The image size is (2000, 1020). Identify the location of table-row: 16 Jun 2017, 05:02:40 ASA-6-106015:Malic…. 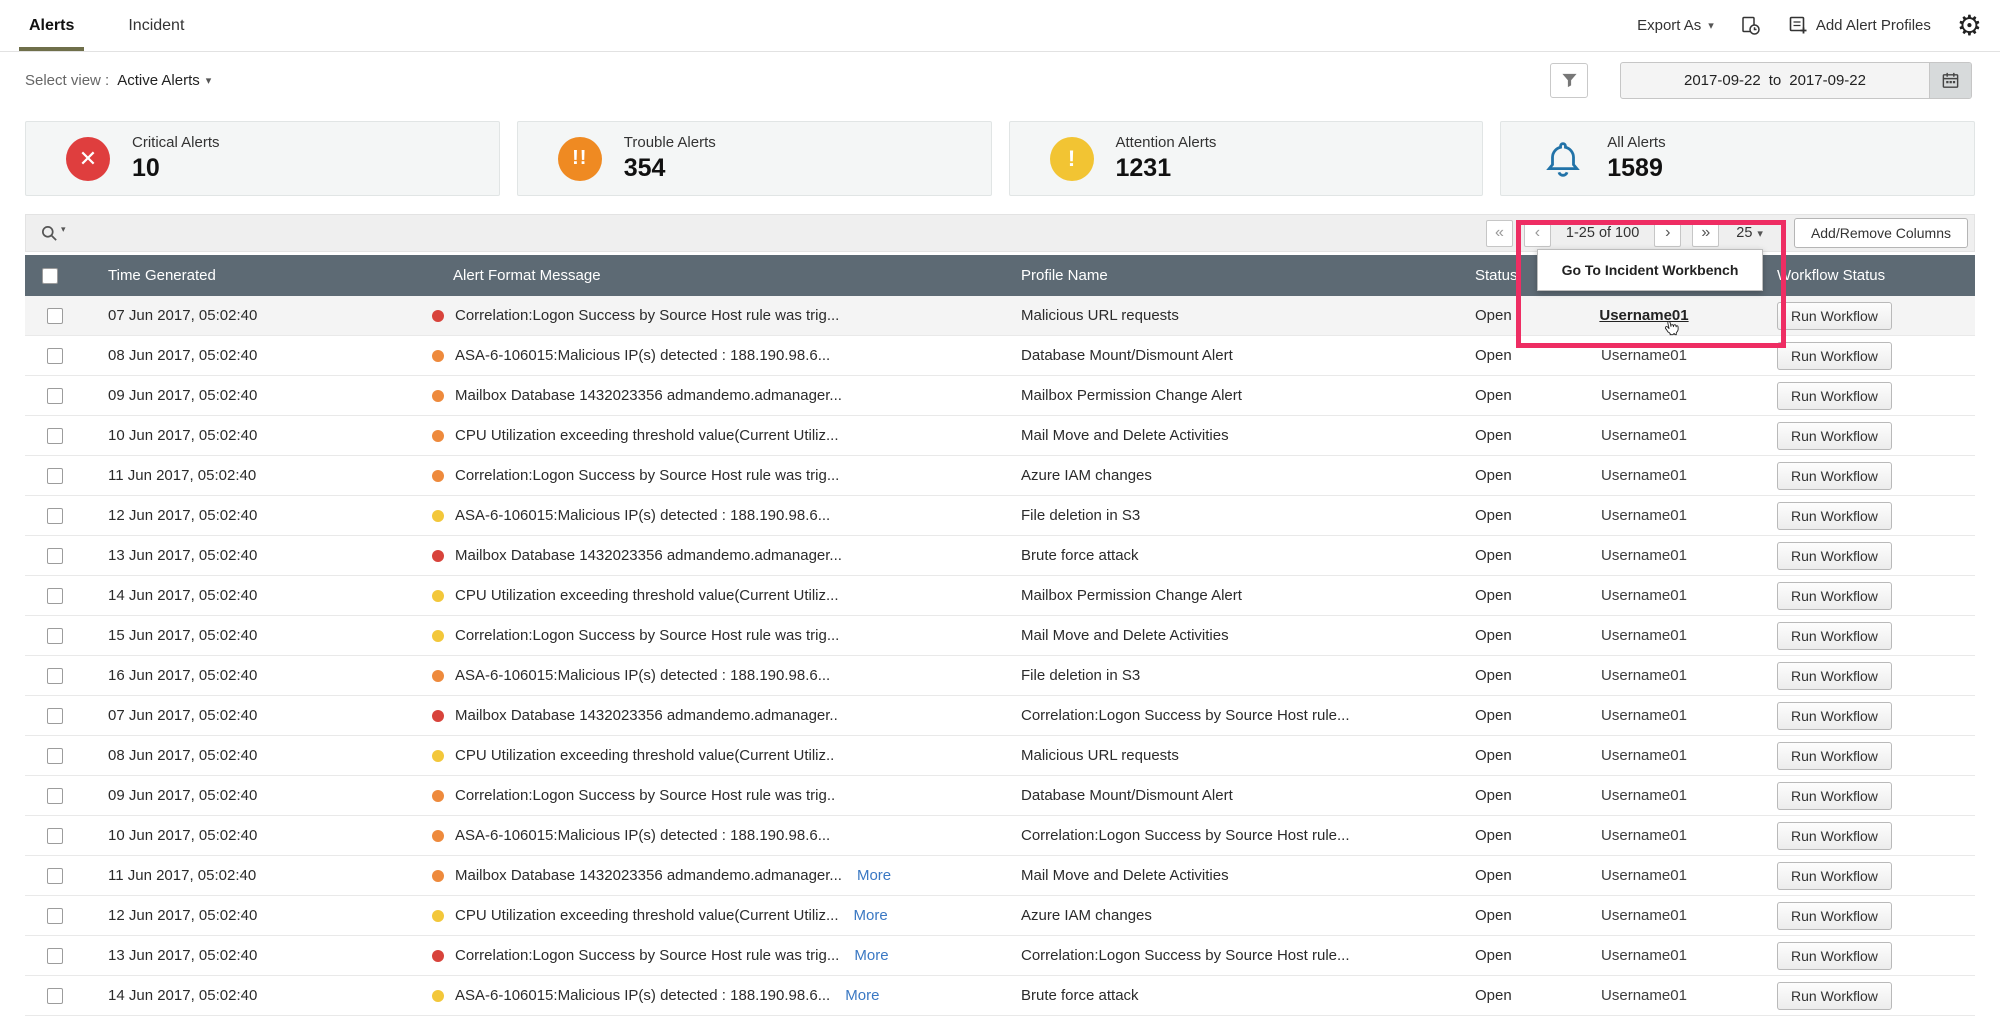
(1000, 676).